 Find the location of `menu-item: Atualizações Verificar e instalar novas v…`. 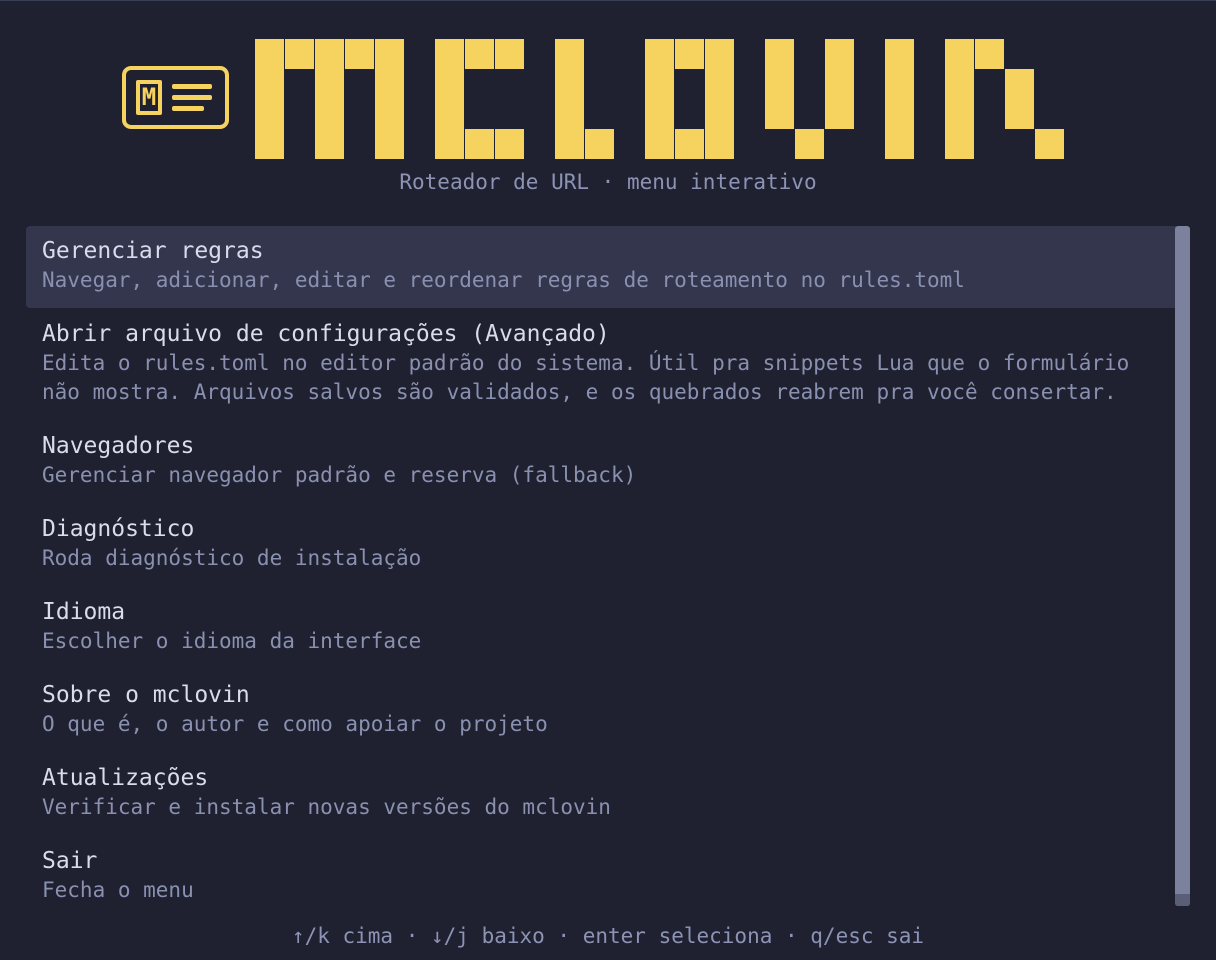

menu-item: Atualizações Verificar e instalar novas v… is located at coordinates (601, 794).